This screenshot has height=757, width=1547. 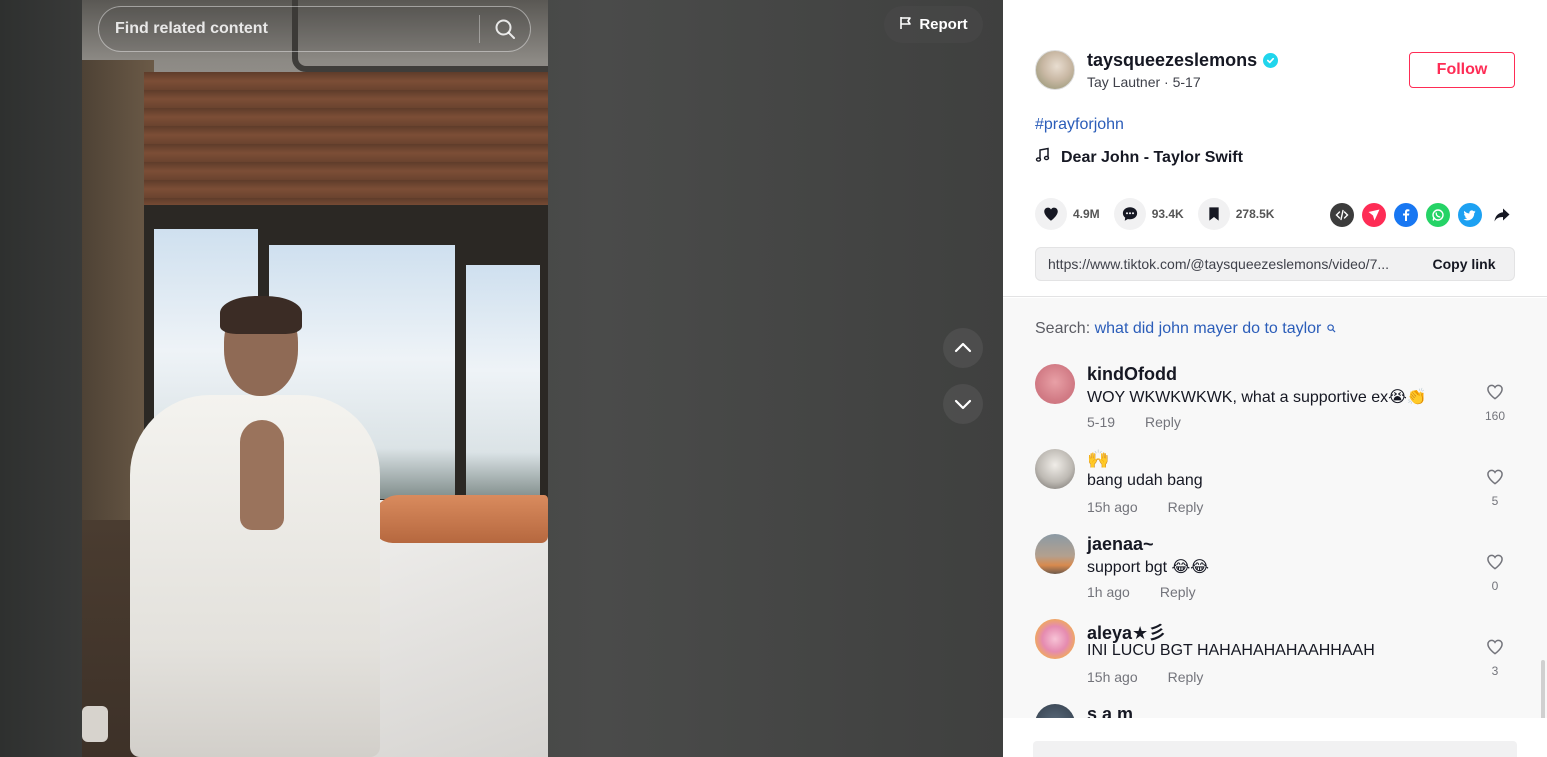 I want to click on share-icons, so click(x=1422, y=215).